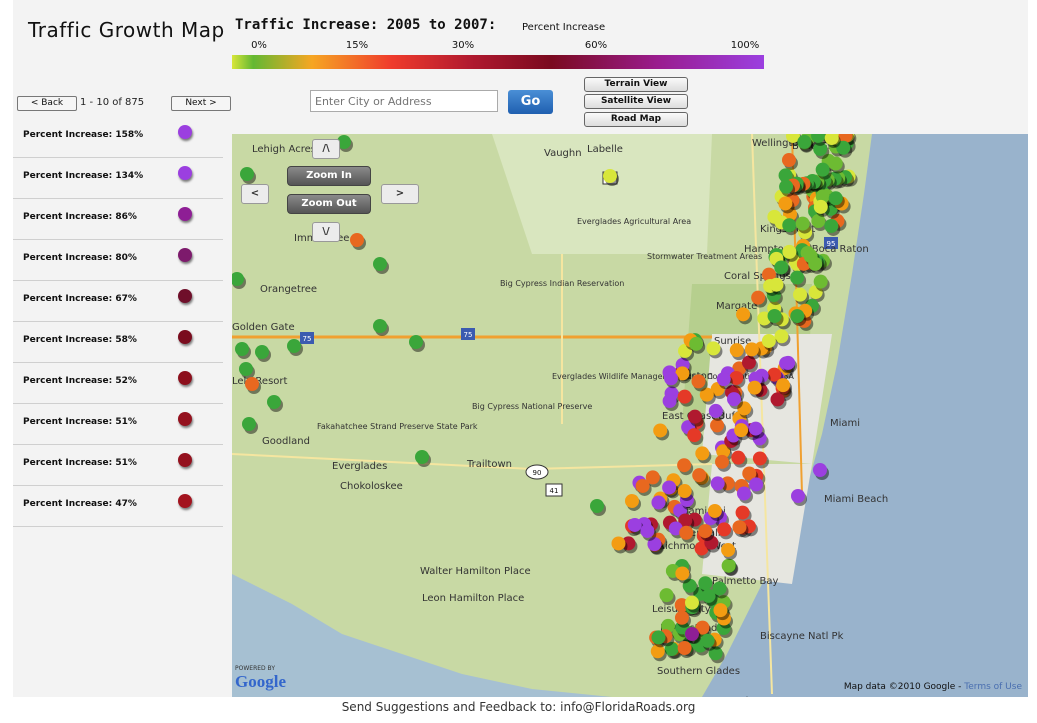  I want to click on terrain-view-button: Terrain View, so click(636, 84).